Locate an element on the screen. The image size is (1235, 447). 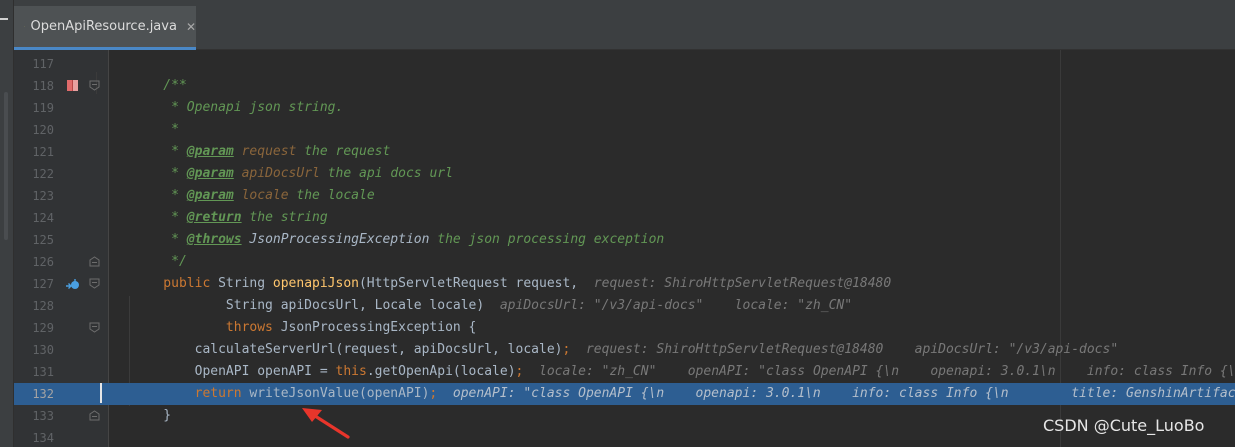
code-token: OpenAPI openAPI = is located at coordinates (234, 371).